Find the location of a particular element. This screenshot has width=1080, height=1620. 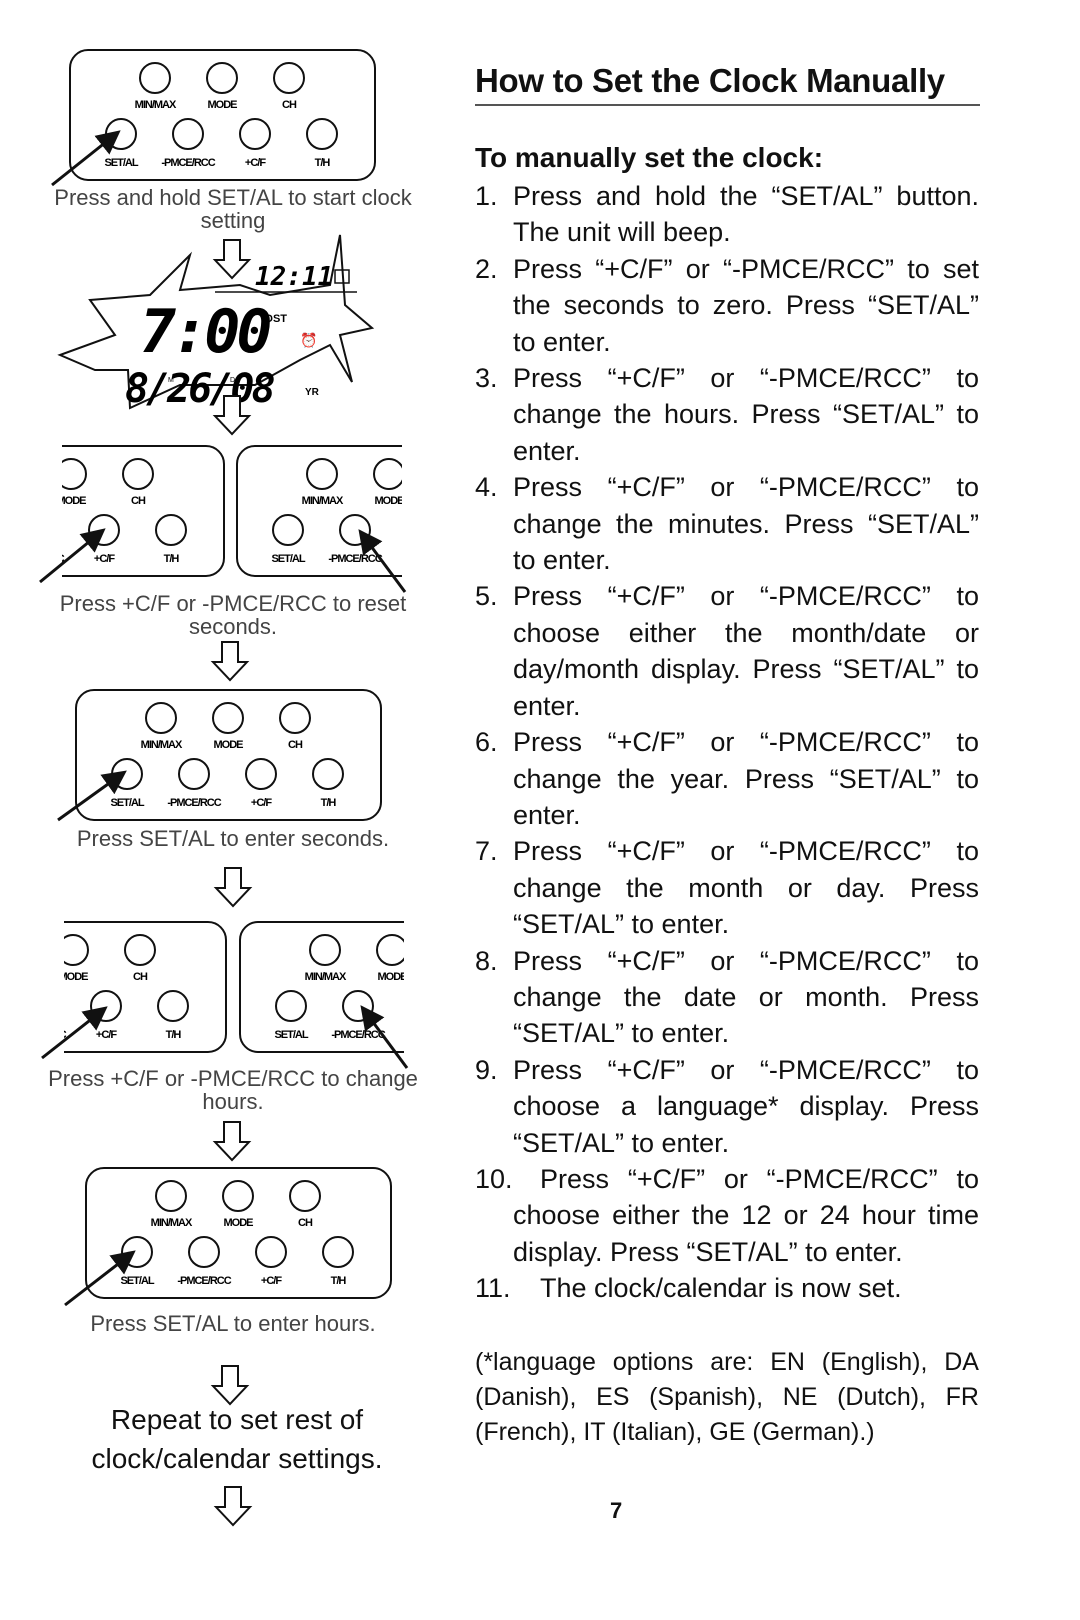

lcd-date: 8/26/08 is located at coordinates (199, 389).